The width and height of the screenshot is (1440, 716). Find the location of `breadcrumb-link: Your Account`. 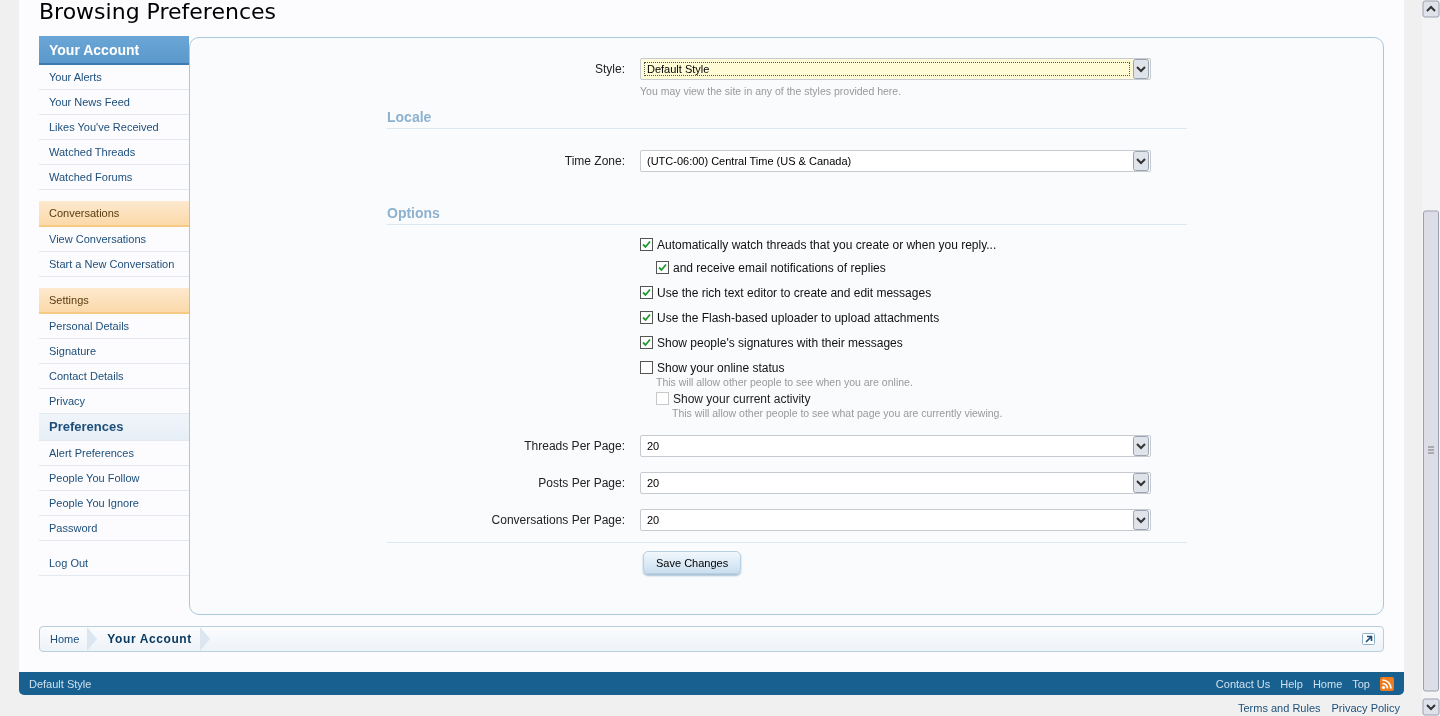

breadcrumb-link: Your Account is located at coordinates (153, 639).